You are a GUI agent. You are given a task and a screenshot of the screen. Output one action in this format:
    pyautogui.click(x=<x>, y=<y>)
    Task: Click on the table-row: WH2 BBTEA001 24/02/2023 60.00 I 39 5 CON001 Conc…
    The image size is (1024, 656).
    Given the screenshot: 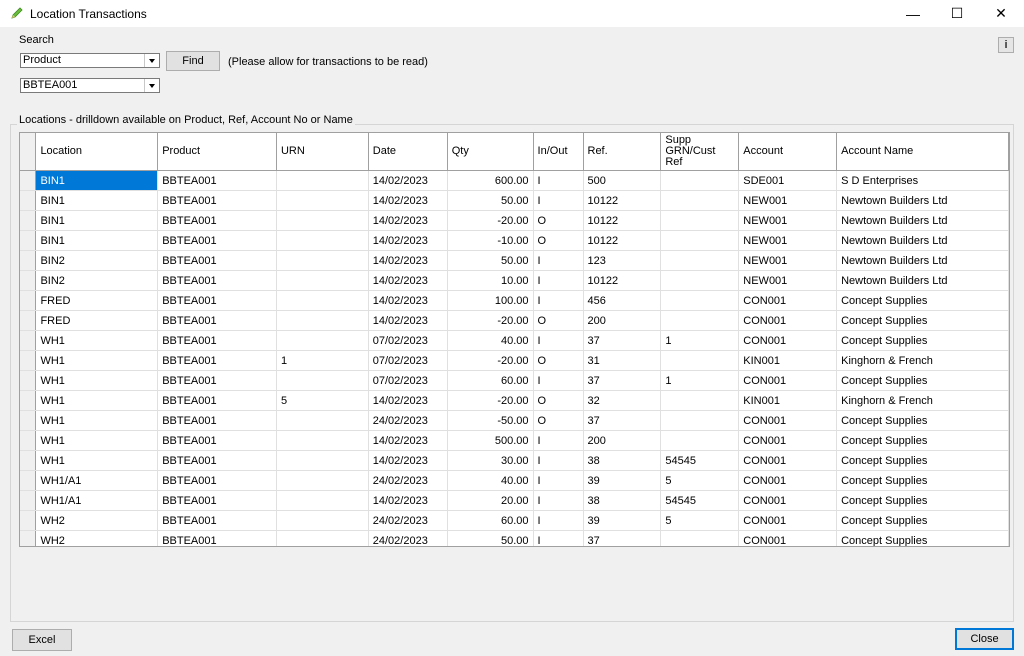 What is the action you would take?
    pyautogui.click(x=514, y=520)
    